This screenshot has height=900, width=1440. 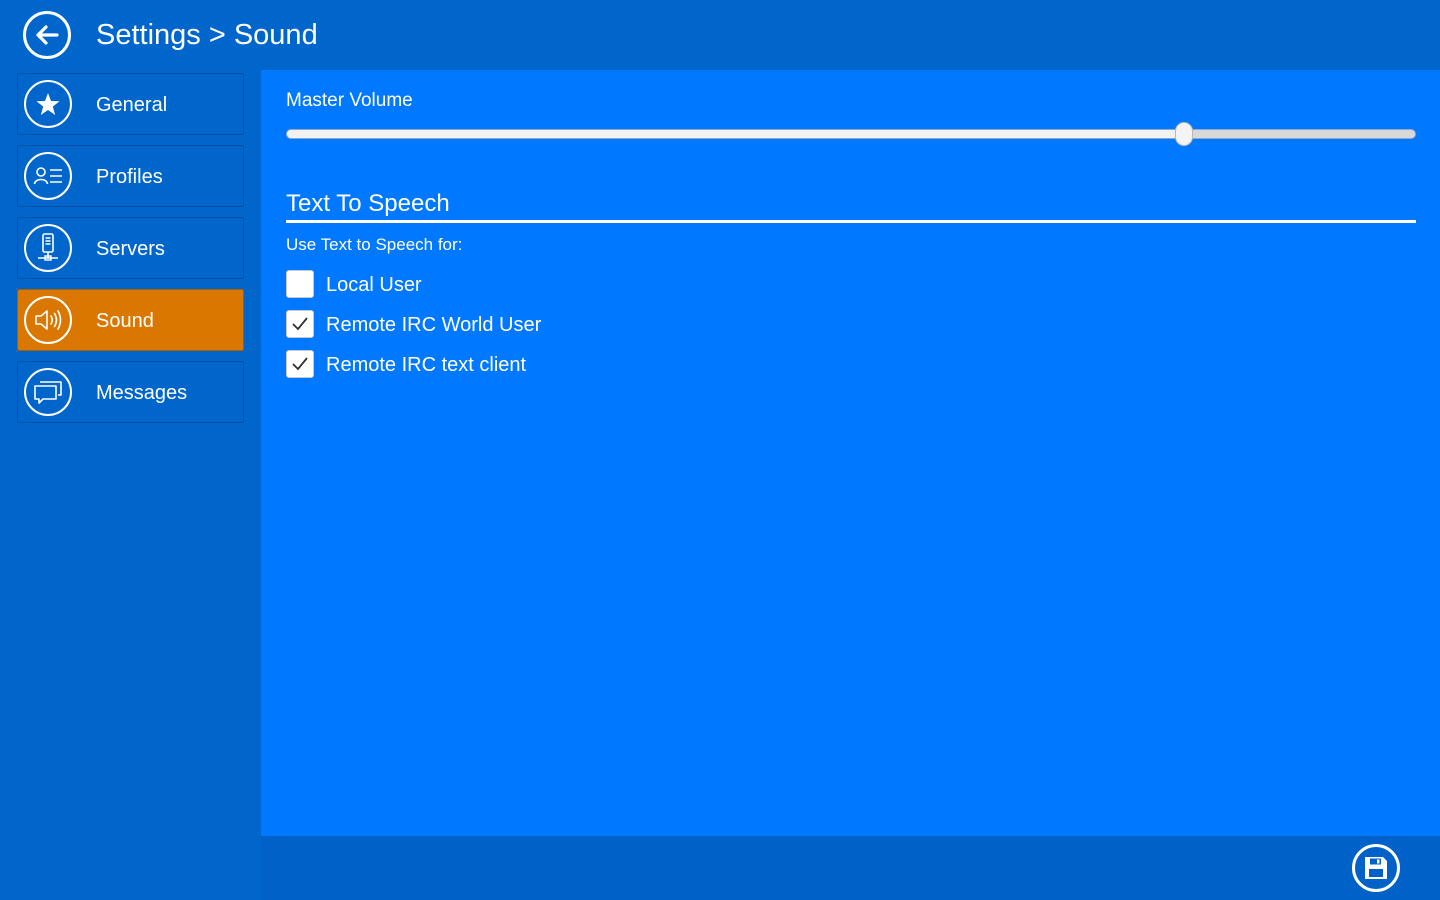 I want to click on sidebar-item-label: Messages, so click(x=142, y=393).